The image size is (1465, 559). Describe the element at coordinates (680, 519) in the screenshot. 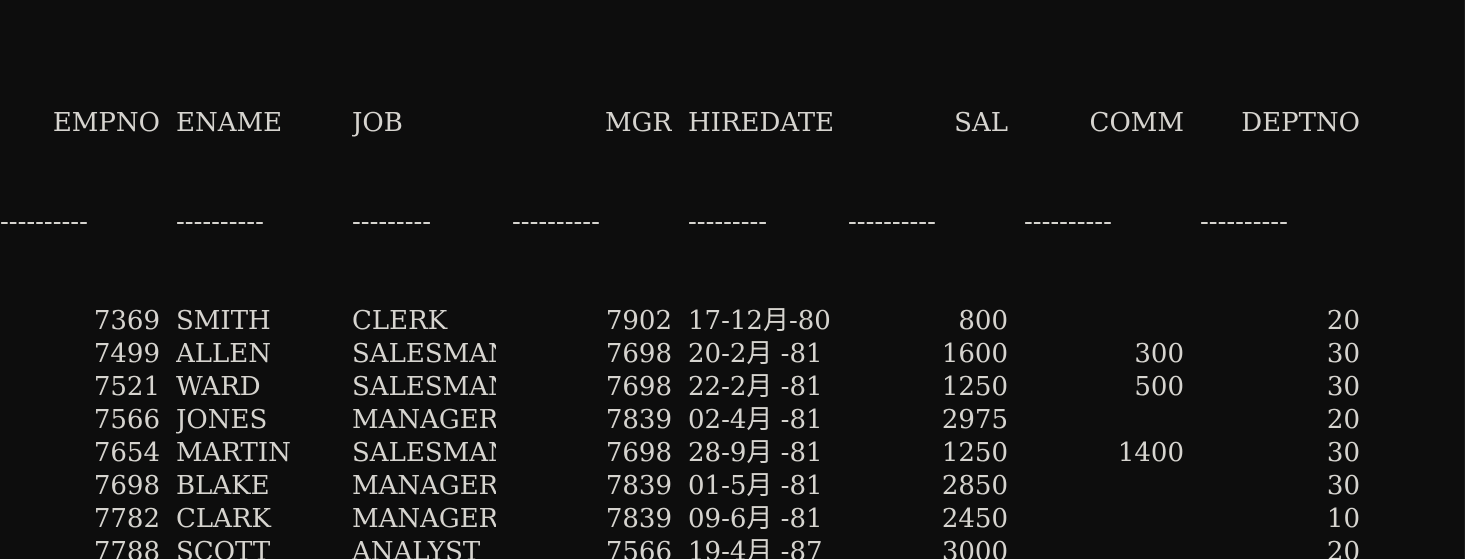

I see `table-row: 7782 CLARK MANAGER 7839 09-6月 -81 2450 10` at that location.